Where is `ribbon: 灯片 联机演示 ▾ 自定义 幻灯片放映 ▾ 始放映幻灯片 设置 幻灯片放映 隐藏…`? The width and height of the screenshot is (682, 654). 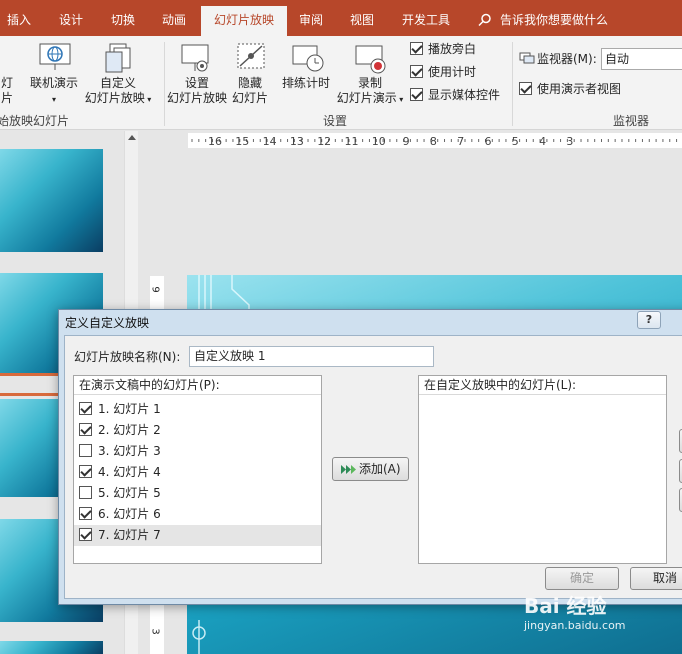 ribbon: 灯片 联机演示 ▾ 自定义 幻灯片放映 ▾ 始放映幻灯片 设置 幻灯片放映 隐藏… is located at coordinates (341, 83).